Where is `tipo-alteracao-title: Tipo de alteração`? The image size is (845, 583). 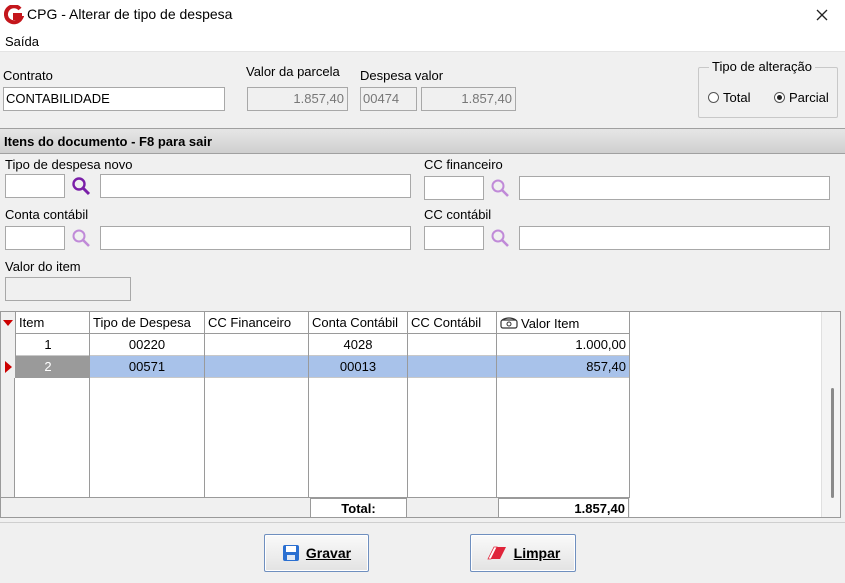 tipo-alteracao-title: Tipo de alteração is located at coordinates (762, 66).